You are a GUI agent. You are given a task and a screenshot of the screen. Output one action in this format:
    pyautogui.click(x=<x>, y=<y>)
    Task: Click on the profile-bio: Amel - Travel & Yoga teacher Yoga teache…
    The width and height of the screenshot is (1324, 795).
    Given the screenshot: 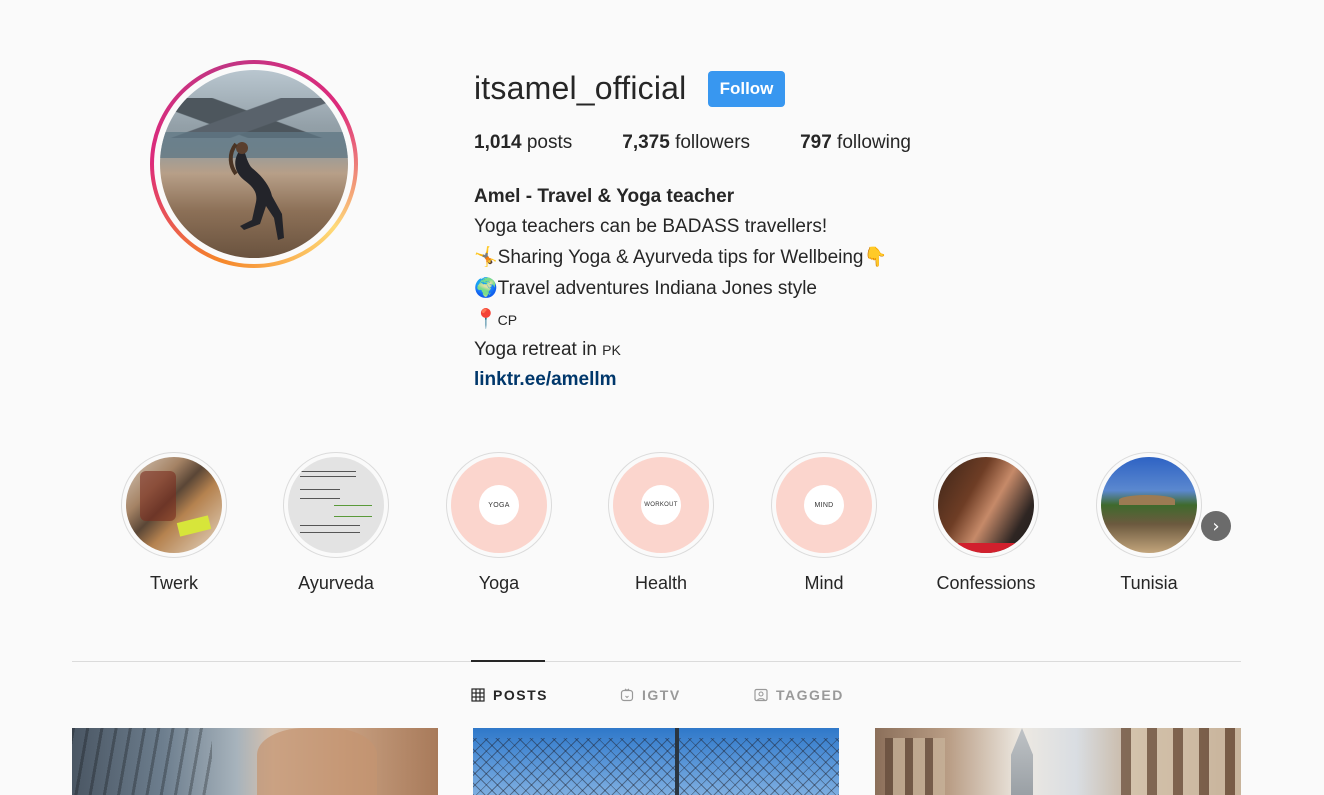 What is the action you would take?
    pyautogui.click(x=680, y=288)
    